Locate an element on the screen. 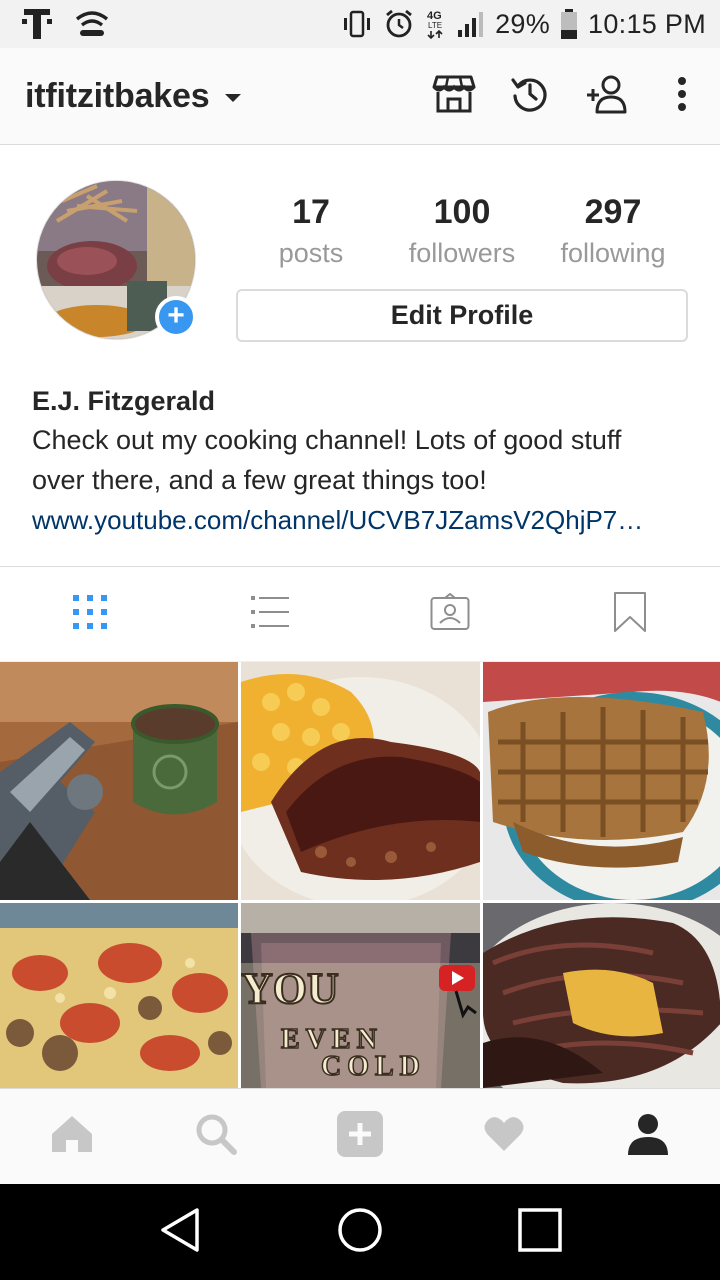  nav-home is located at coordinates (72, 1136).